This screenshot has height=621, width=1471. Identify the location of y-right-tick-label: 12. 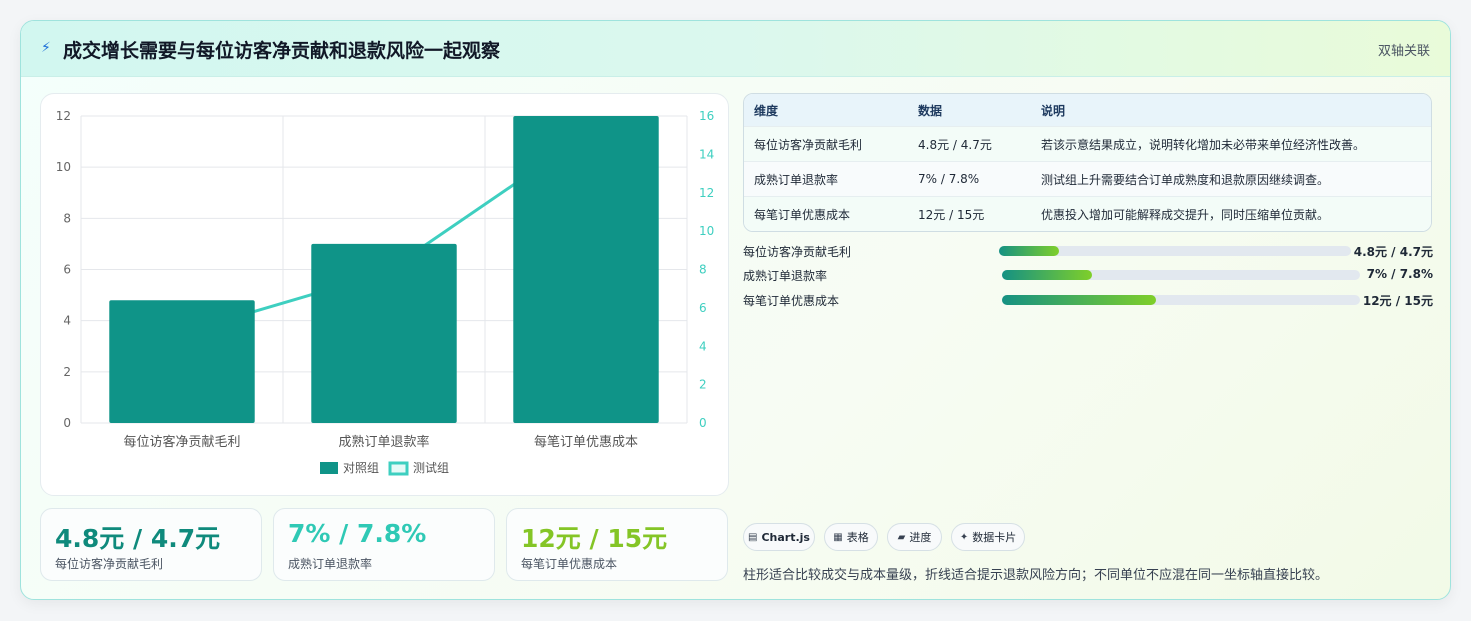
(706, 193).